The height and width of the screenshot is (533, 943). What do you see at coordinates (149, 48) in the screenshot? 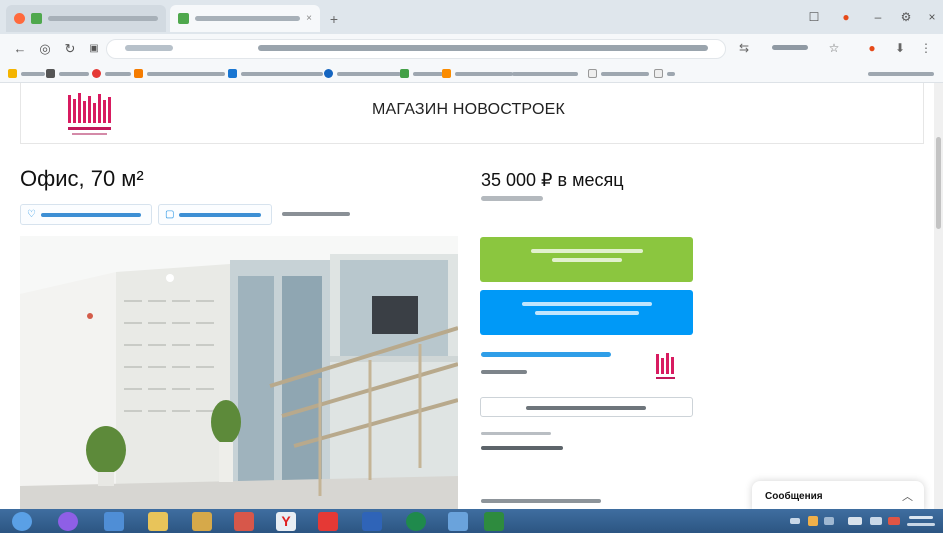
I see `url-domain` at bounding box center [149, 48].